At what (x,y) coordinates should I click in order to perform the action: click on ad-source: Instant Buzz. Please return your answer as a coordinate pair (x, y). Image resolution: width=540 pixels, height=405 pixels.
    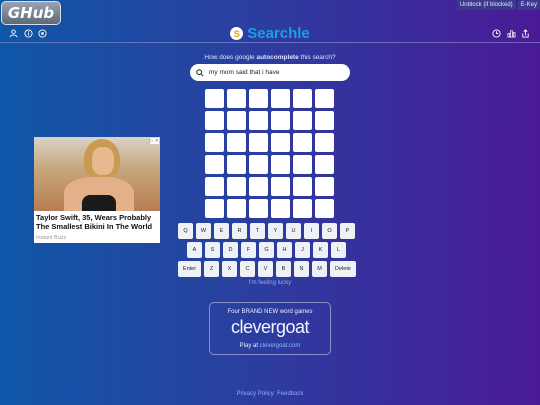
    Looking at the image, I should click on (51, 238).